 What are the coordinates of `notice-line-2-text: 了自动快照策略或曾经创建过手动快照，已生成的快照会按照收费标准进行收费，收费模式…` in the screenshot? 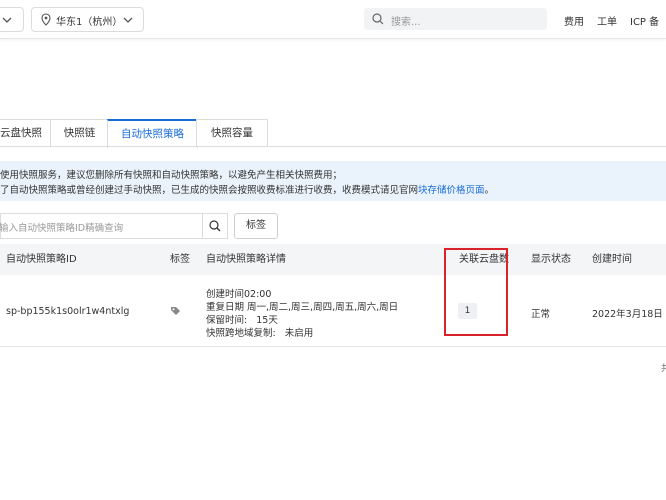 It's located at (209, 190).